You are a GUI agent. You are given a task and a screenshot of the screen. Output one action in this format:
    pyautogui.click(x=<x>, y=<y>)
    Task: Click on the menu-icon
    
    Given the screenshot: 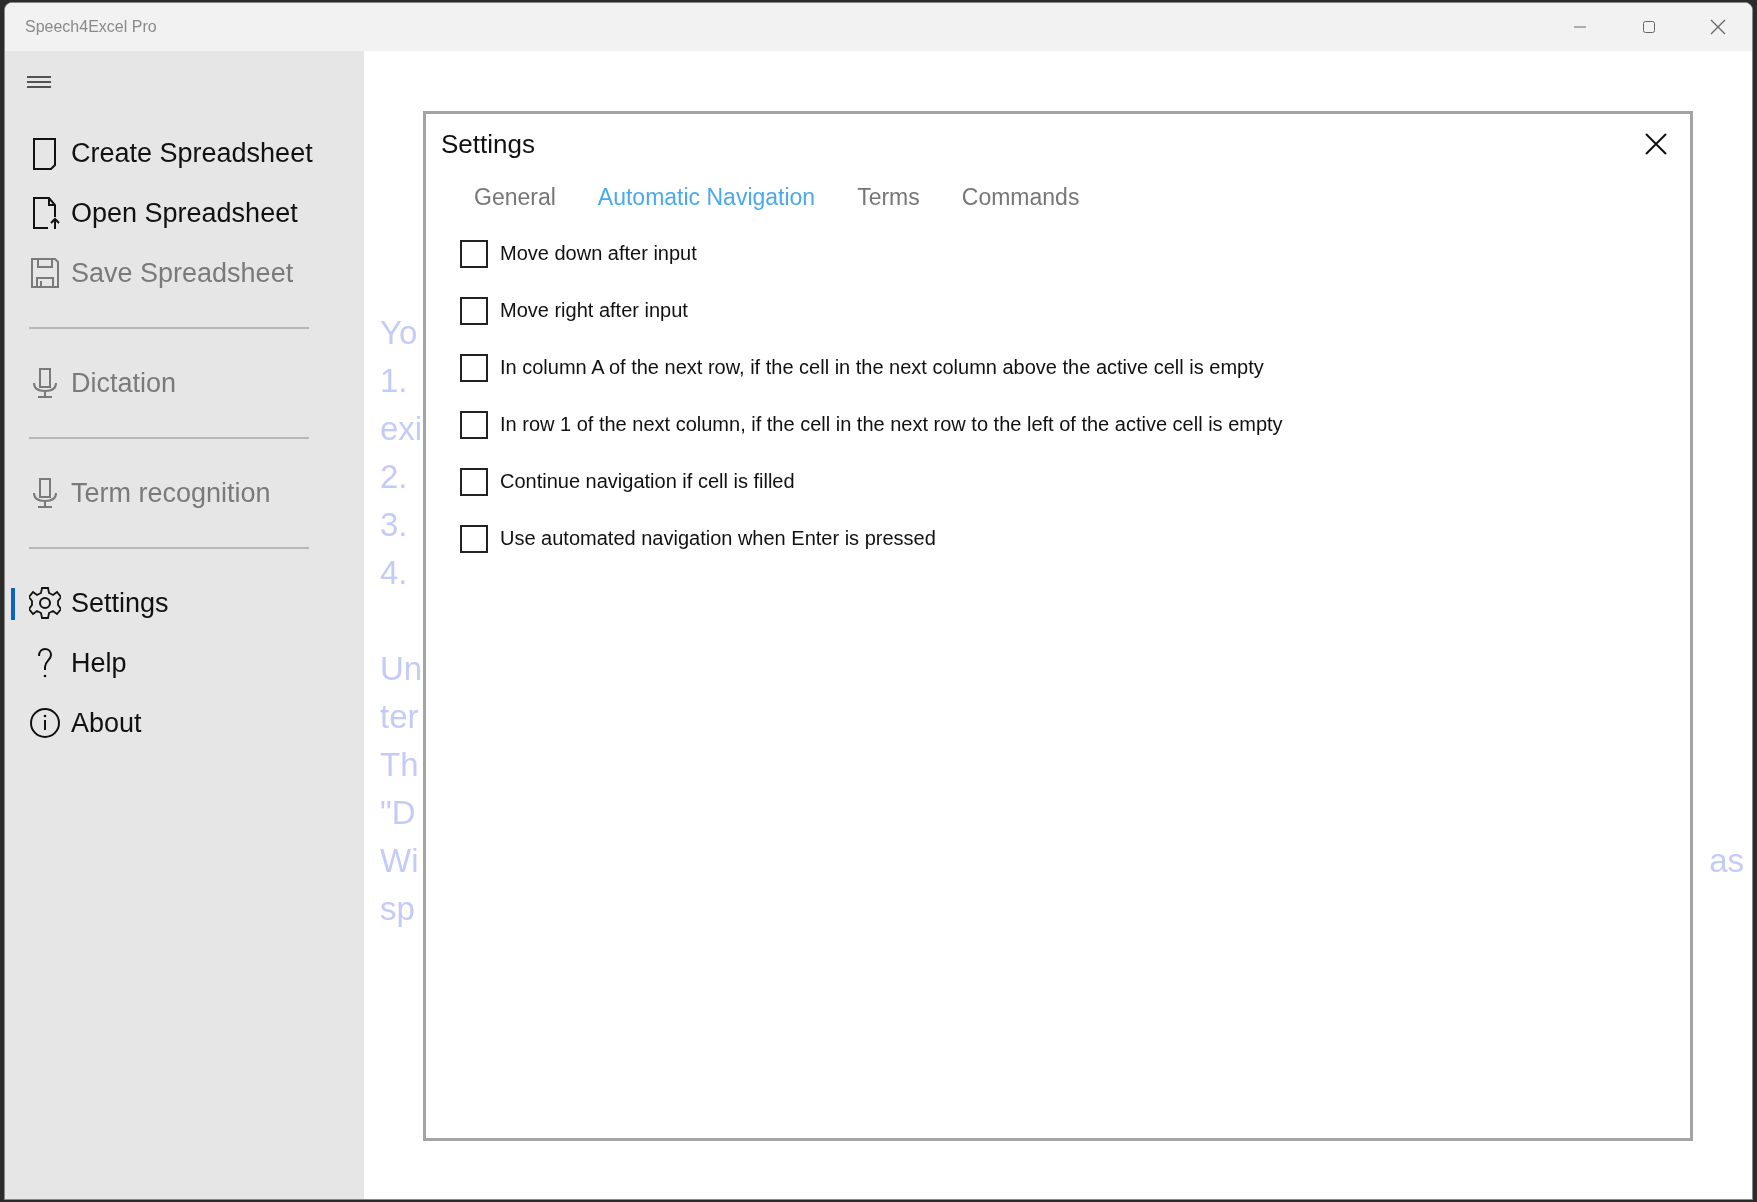 What is the action you would take?
    pyautogui.click(x=39, y=82)
    